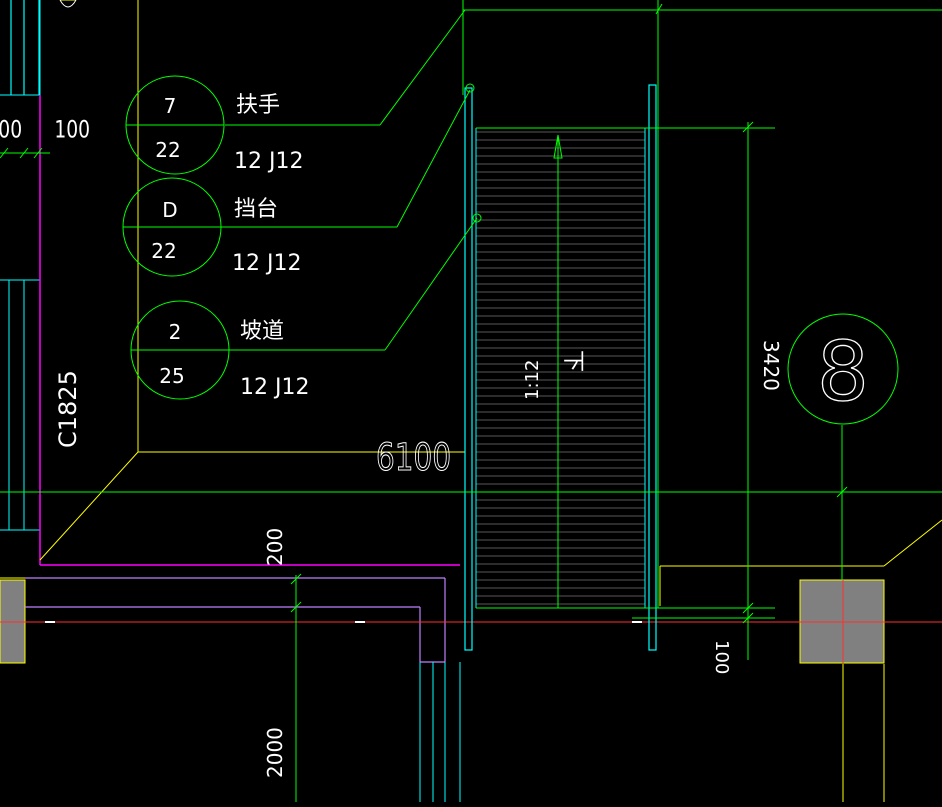  I want to click on callout-2-number: D, so click(169, 210).